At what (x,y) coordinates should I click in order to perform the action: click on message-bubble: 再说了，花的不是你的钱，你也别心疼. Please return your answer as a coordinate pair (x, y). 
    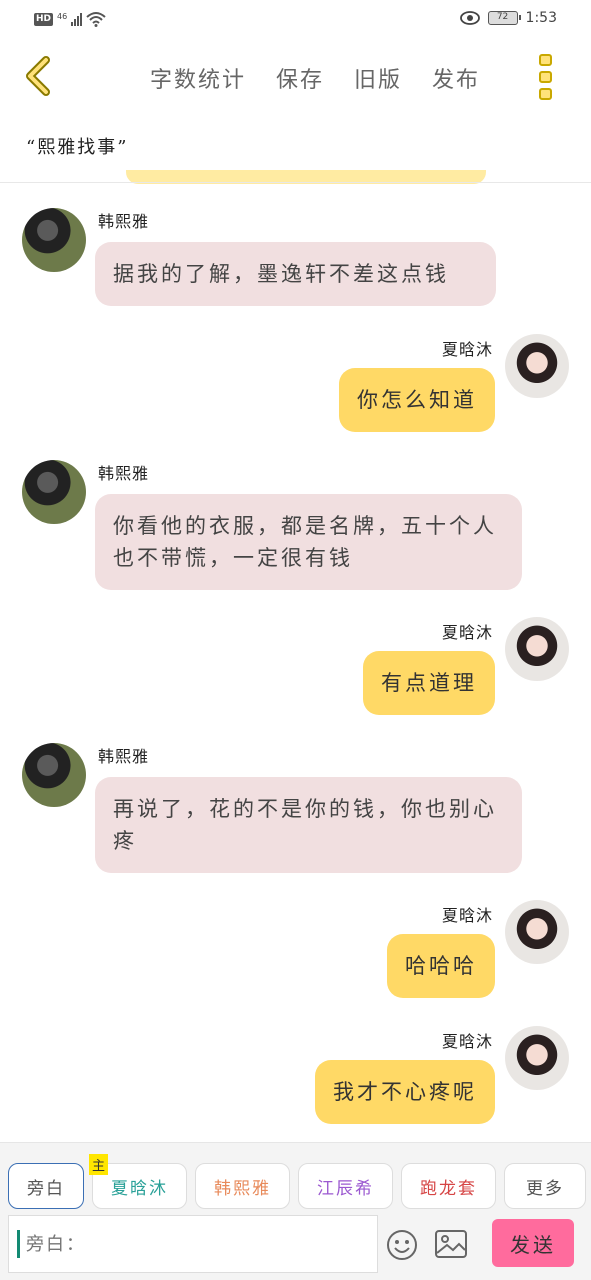
    Looking at the image, I should click on (308, 825).